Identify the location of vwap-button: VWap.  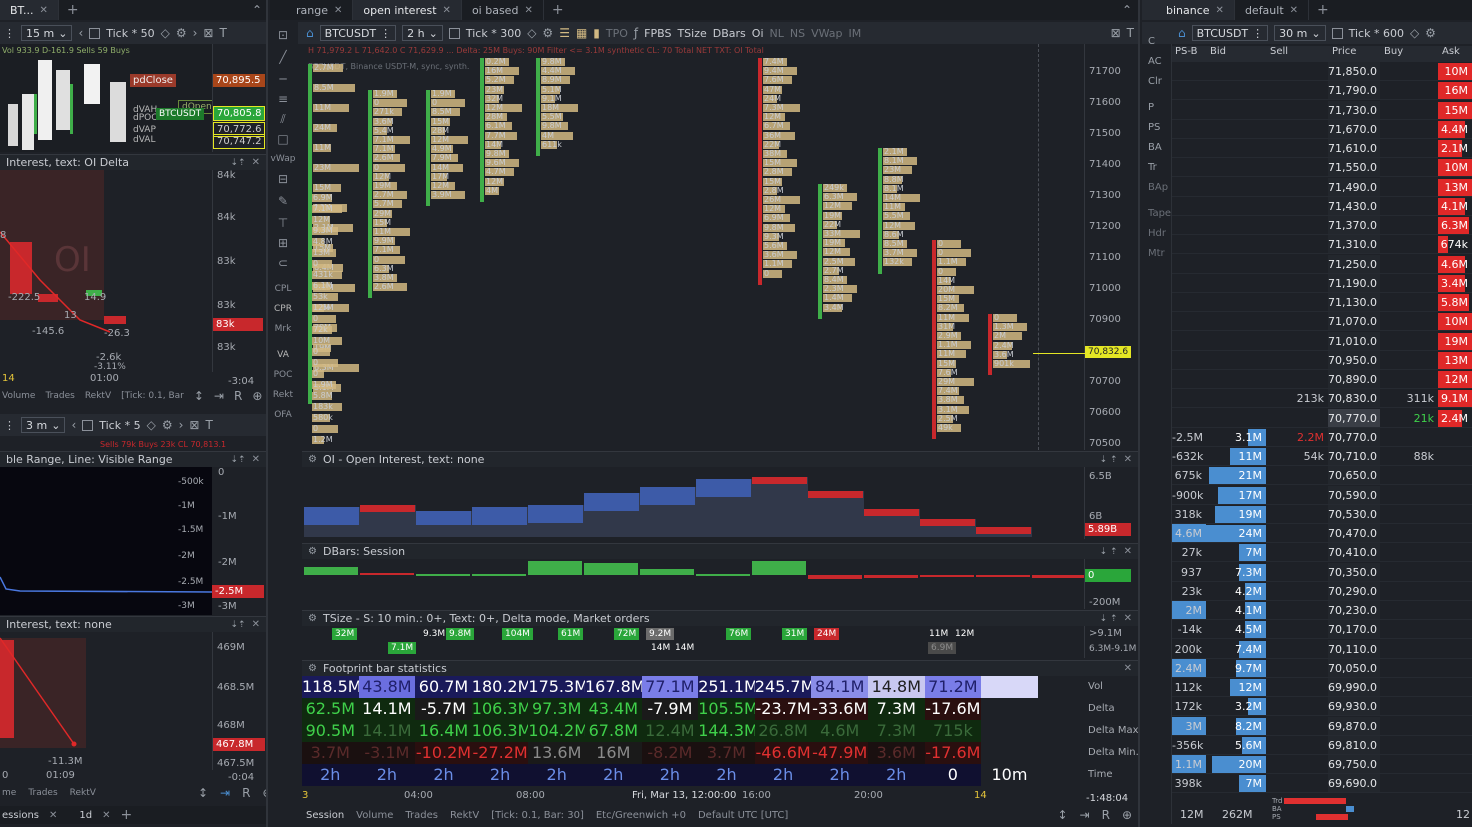
(826, 33).